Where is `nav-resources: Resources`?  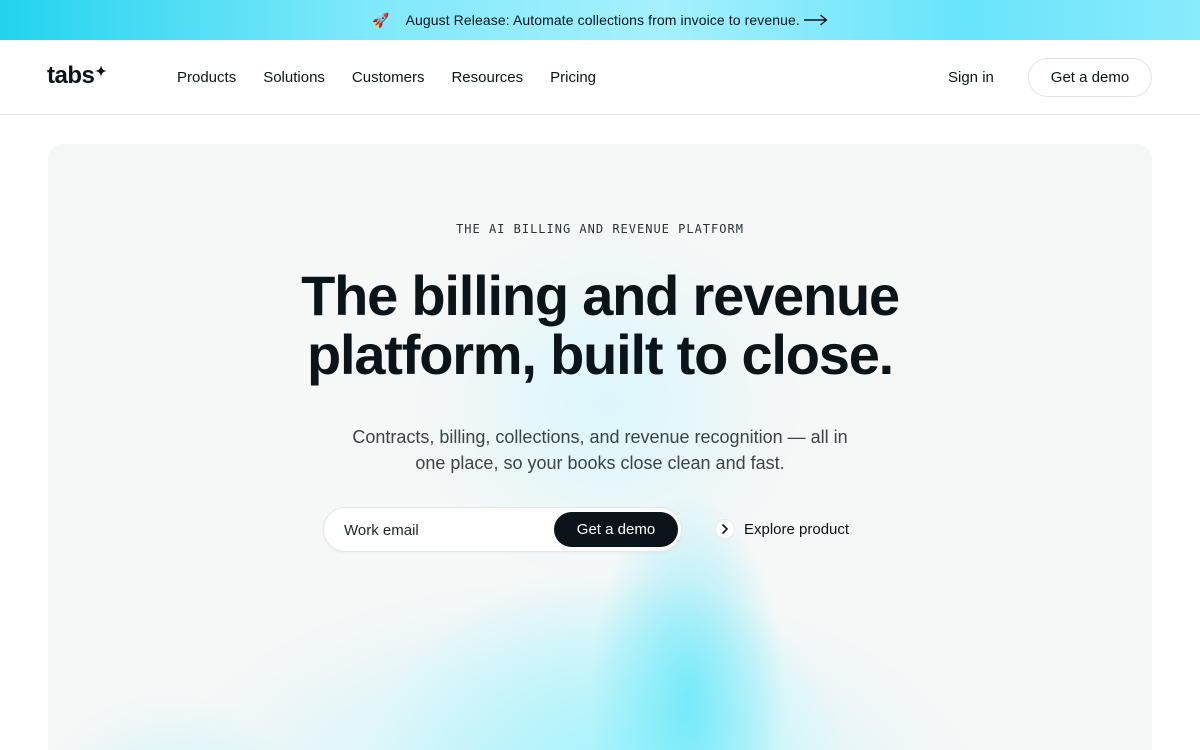
nav-resources: Resources is located at coordinates (487, 78).